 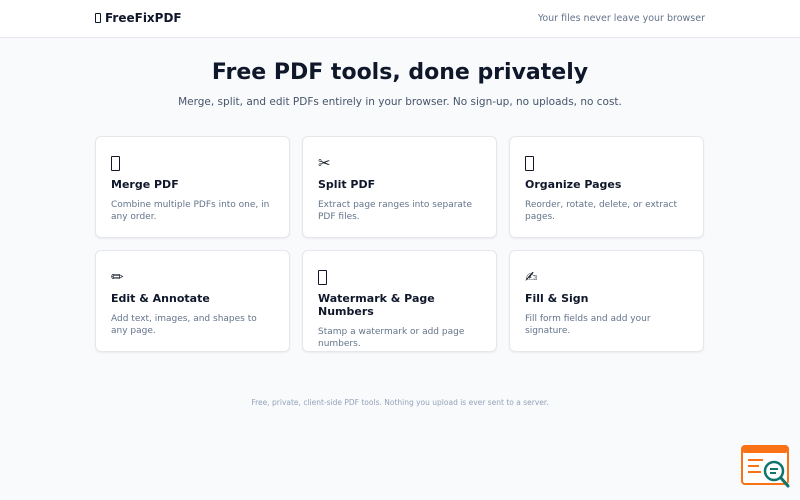 What do you see at coordinates (399, 277) in the screenshot?
I see `watermark-icon` at bounding box center [399, 277].